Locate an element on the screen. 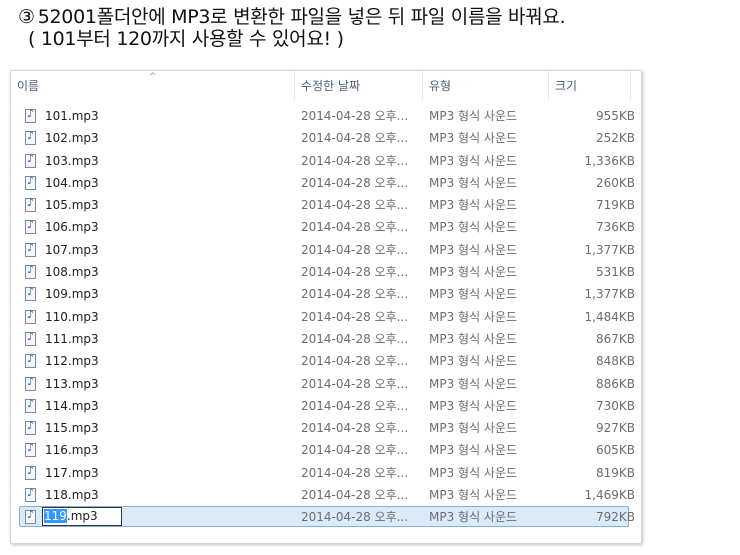 Image resolution: width=740 pixels, height=555 pixels. file-row: ♪ 112.mp3 2014-04-28 오후... MP3 형식 사운드 848KB is located at coordinates (327, 361).